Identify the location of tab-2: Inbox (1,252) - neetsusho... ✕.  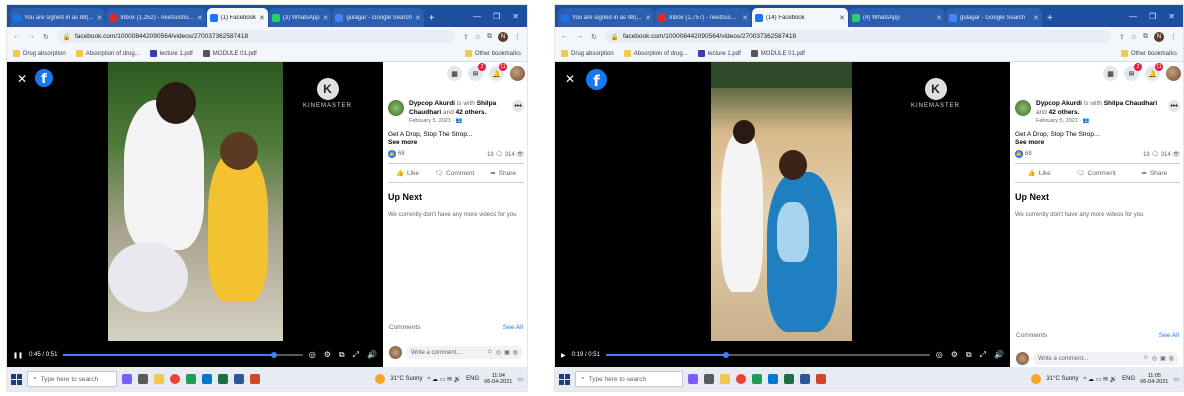
(156, 17).